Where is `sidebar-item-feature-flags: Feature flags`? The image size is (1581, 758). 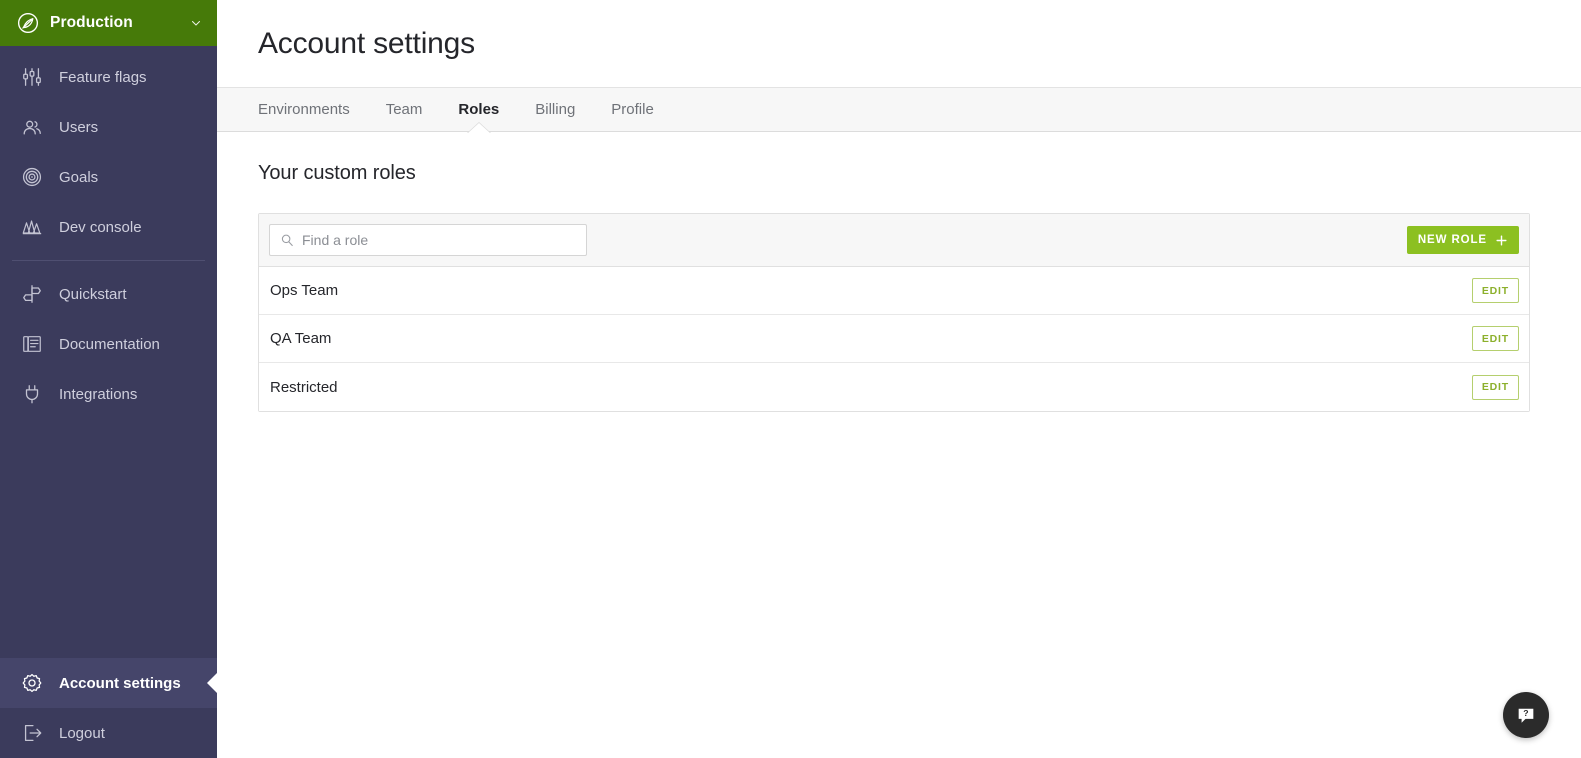
sidebar-item-feature-flags: Feature flags is located at coordinates (108, 77).